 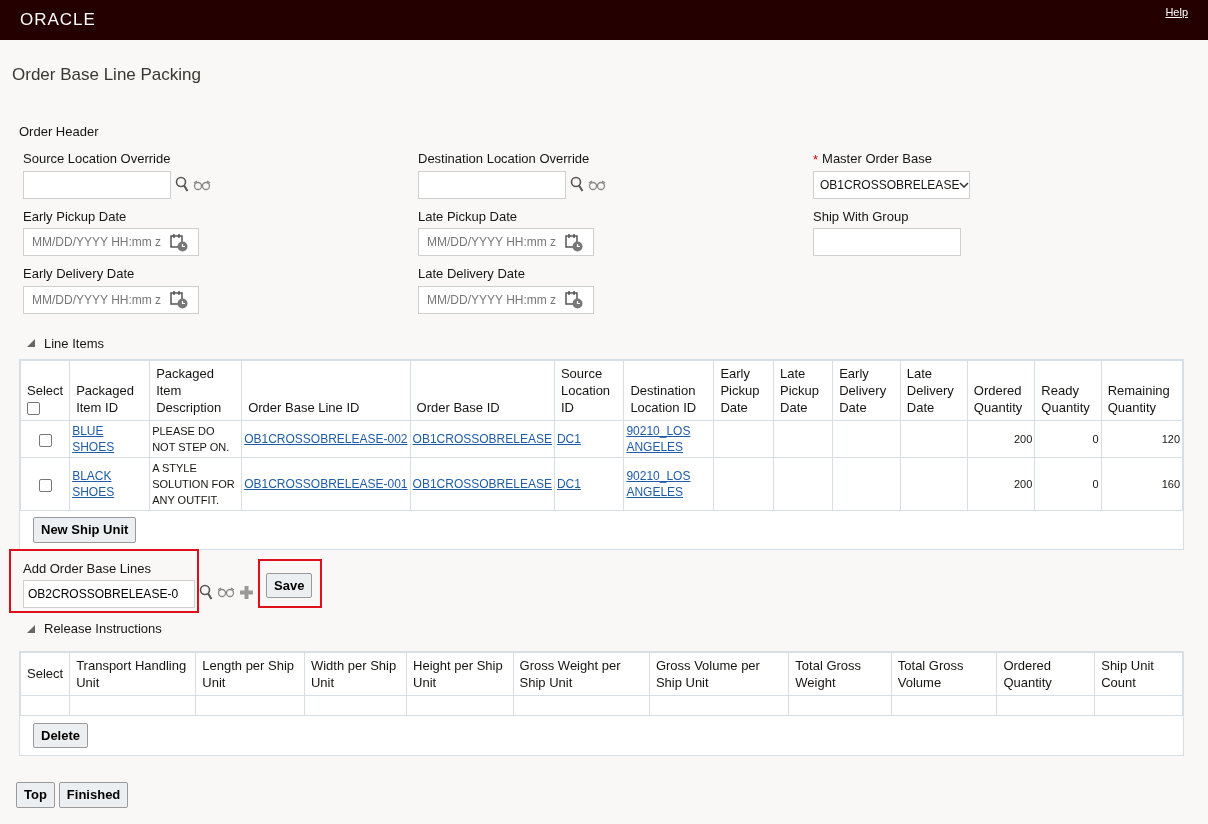 I want to click on page-title: Order Base Line Packing, so click(x=107, y=75).